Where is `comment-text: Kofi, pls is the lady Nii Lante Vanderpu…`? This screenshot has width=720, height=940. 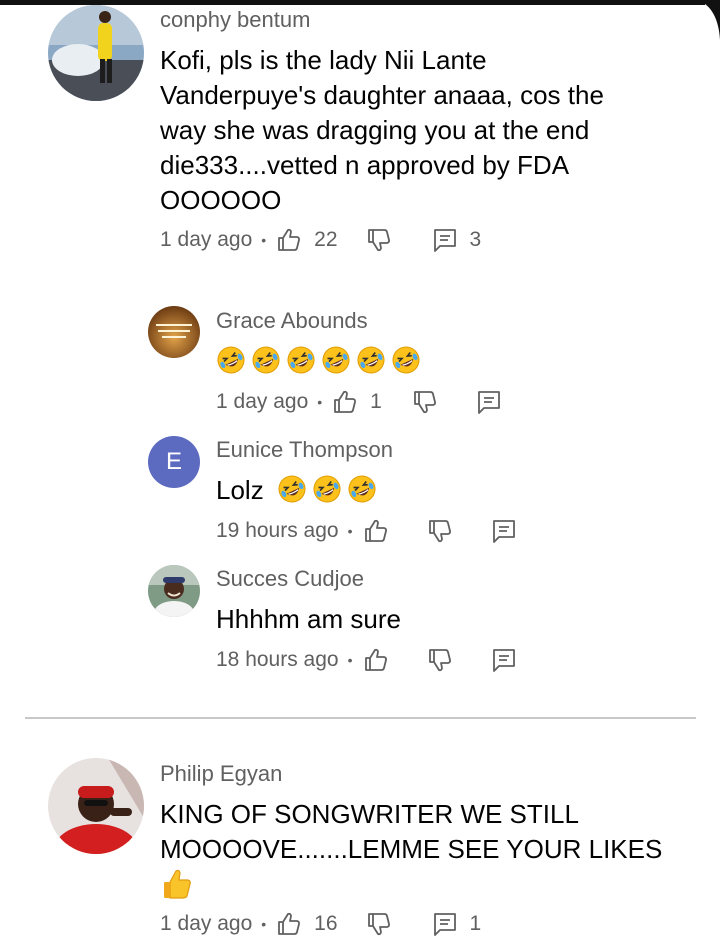 comment-text: Kofi, pls is the lady Nii Lante Vanderpu… is located at coordinates (420, 130).